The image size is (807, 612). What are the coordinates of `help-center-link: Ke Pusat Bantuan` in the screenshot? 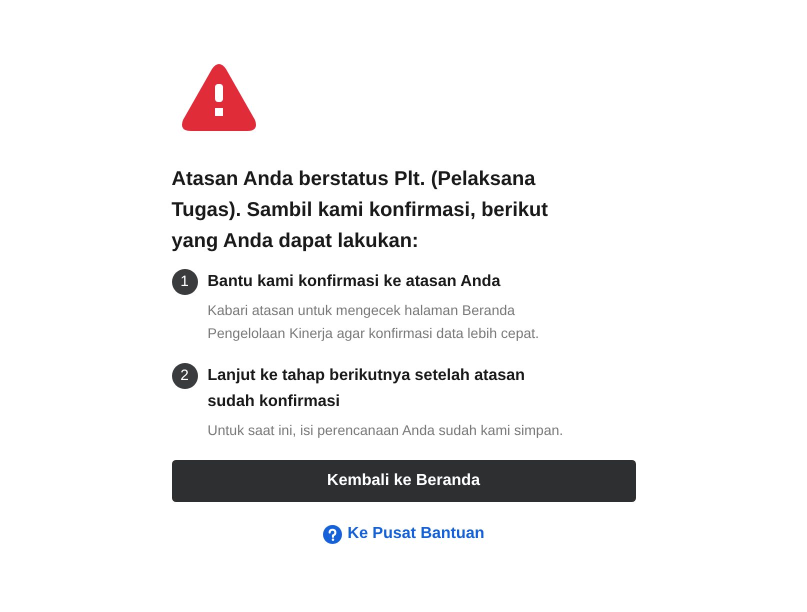 It's located at (403, 534).